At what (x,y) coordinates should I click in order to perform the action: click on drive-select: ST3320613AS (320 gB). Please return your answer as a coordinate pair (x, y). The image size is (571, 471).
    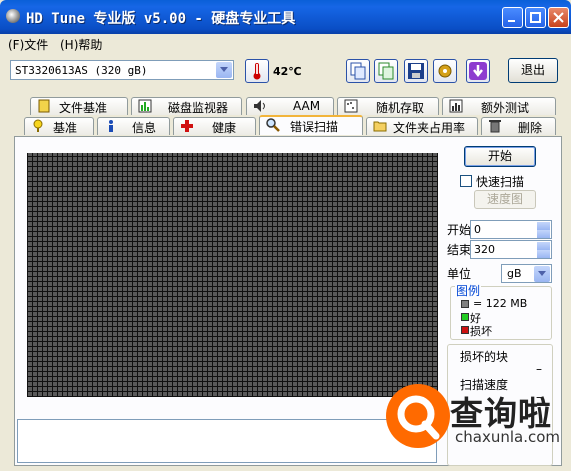
    Looking at the image, I should click on (122, 70).